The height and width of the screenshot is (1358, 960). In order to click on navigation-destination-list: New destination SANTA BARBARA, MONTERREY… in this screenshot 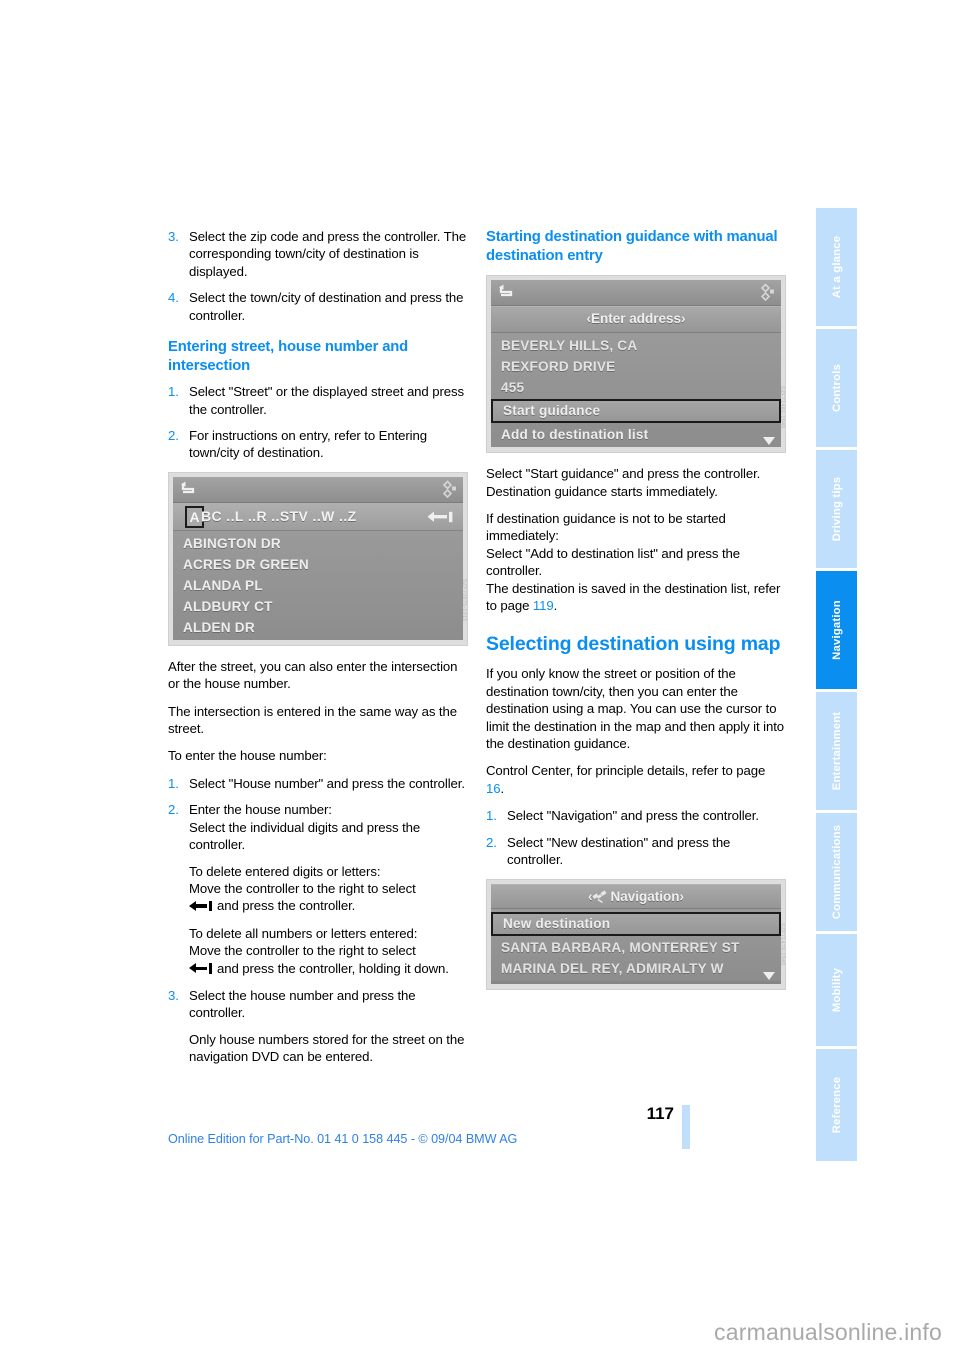, I will do `click(636, 944)`.